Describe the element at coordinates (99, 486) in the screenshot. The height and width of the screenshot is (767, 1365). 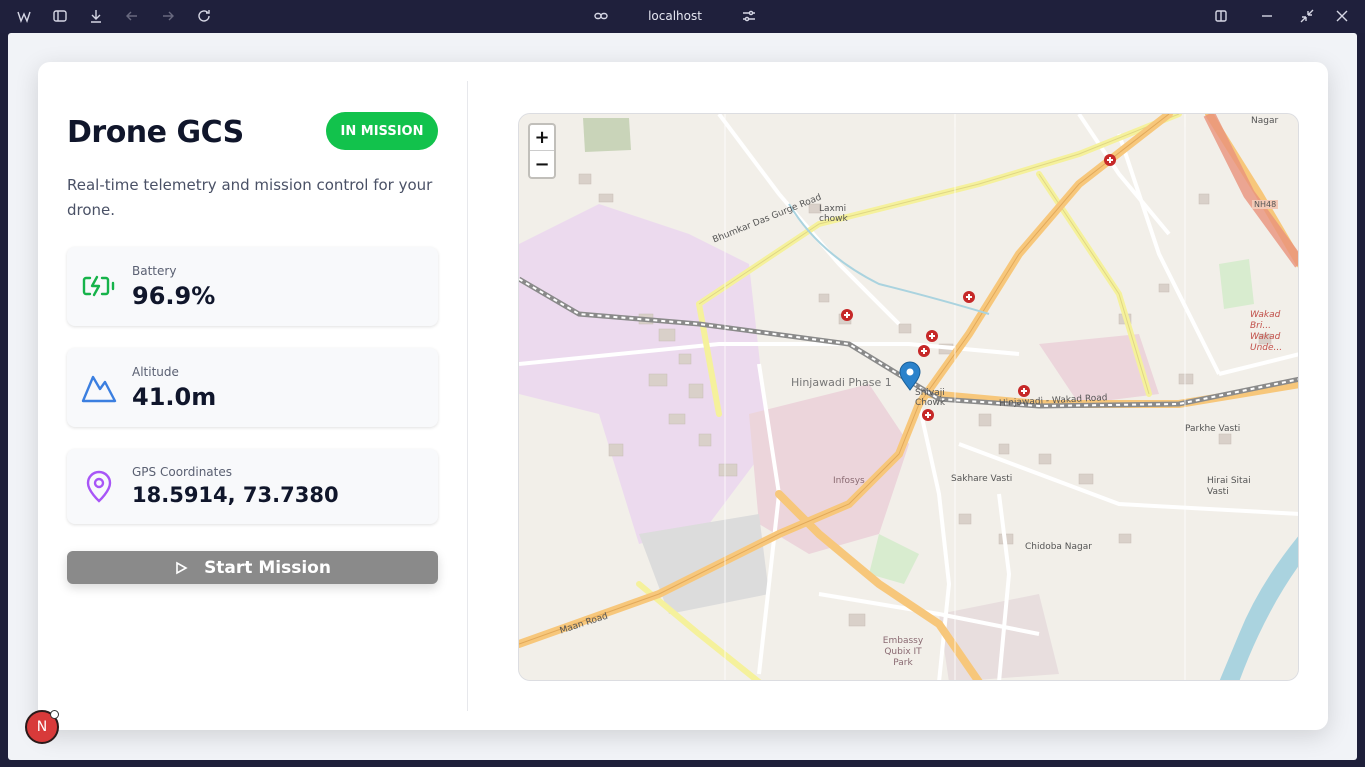
I see `map-pin-icon` at that location.